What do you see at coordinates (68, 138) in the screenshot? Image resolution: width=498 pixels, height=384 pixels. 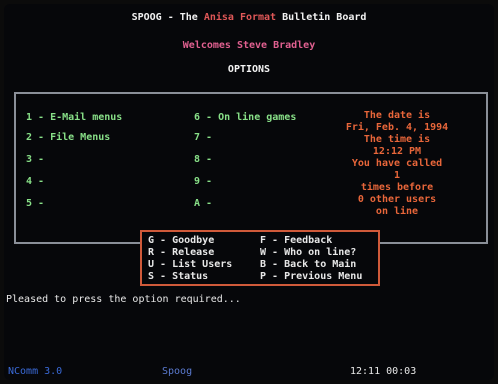 I see `menu-option-2: 2 - File Menus` at bounding box center [68, 138].